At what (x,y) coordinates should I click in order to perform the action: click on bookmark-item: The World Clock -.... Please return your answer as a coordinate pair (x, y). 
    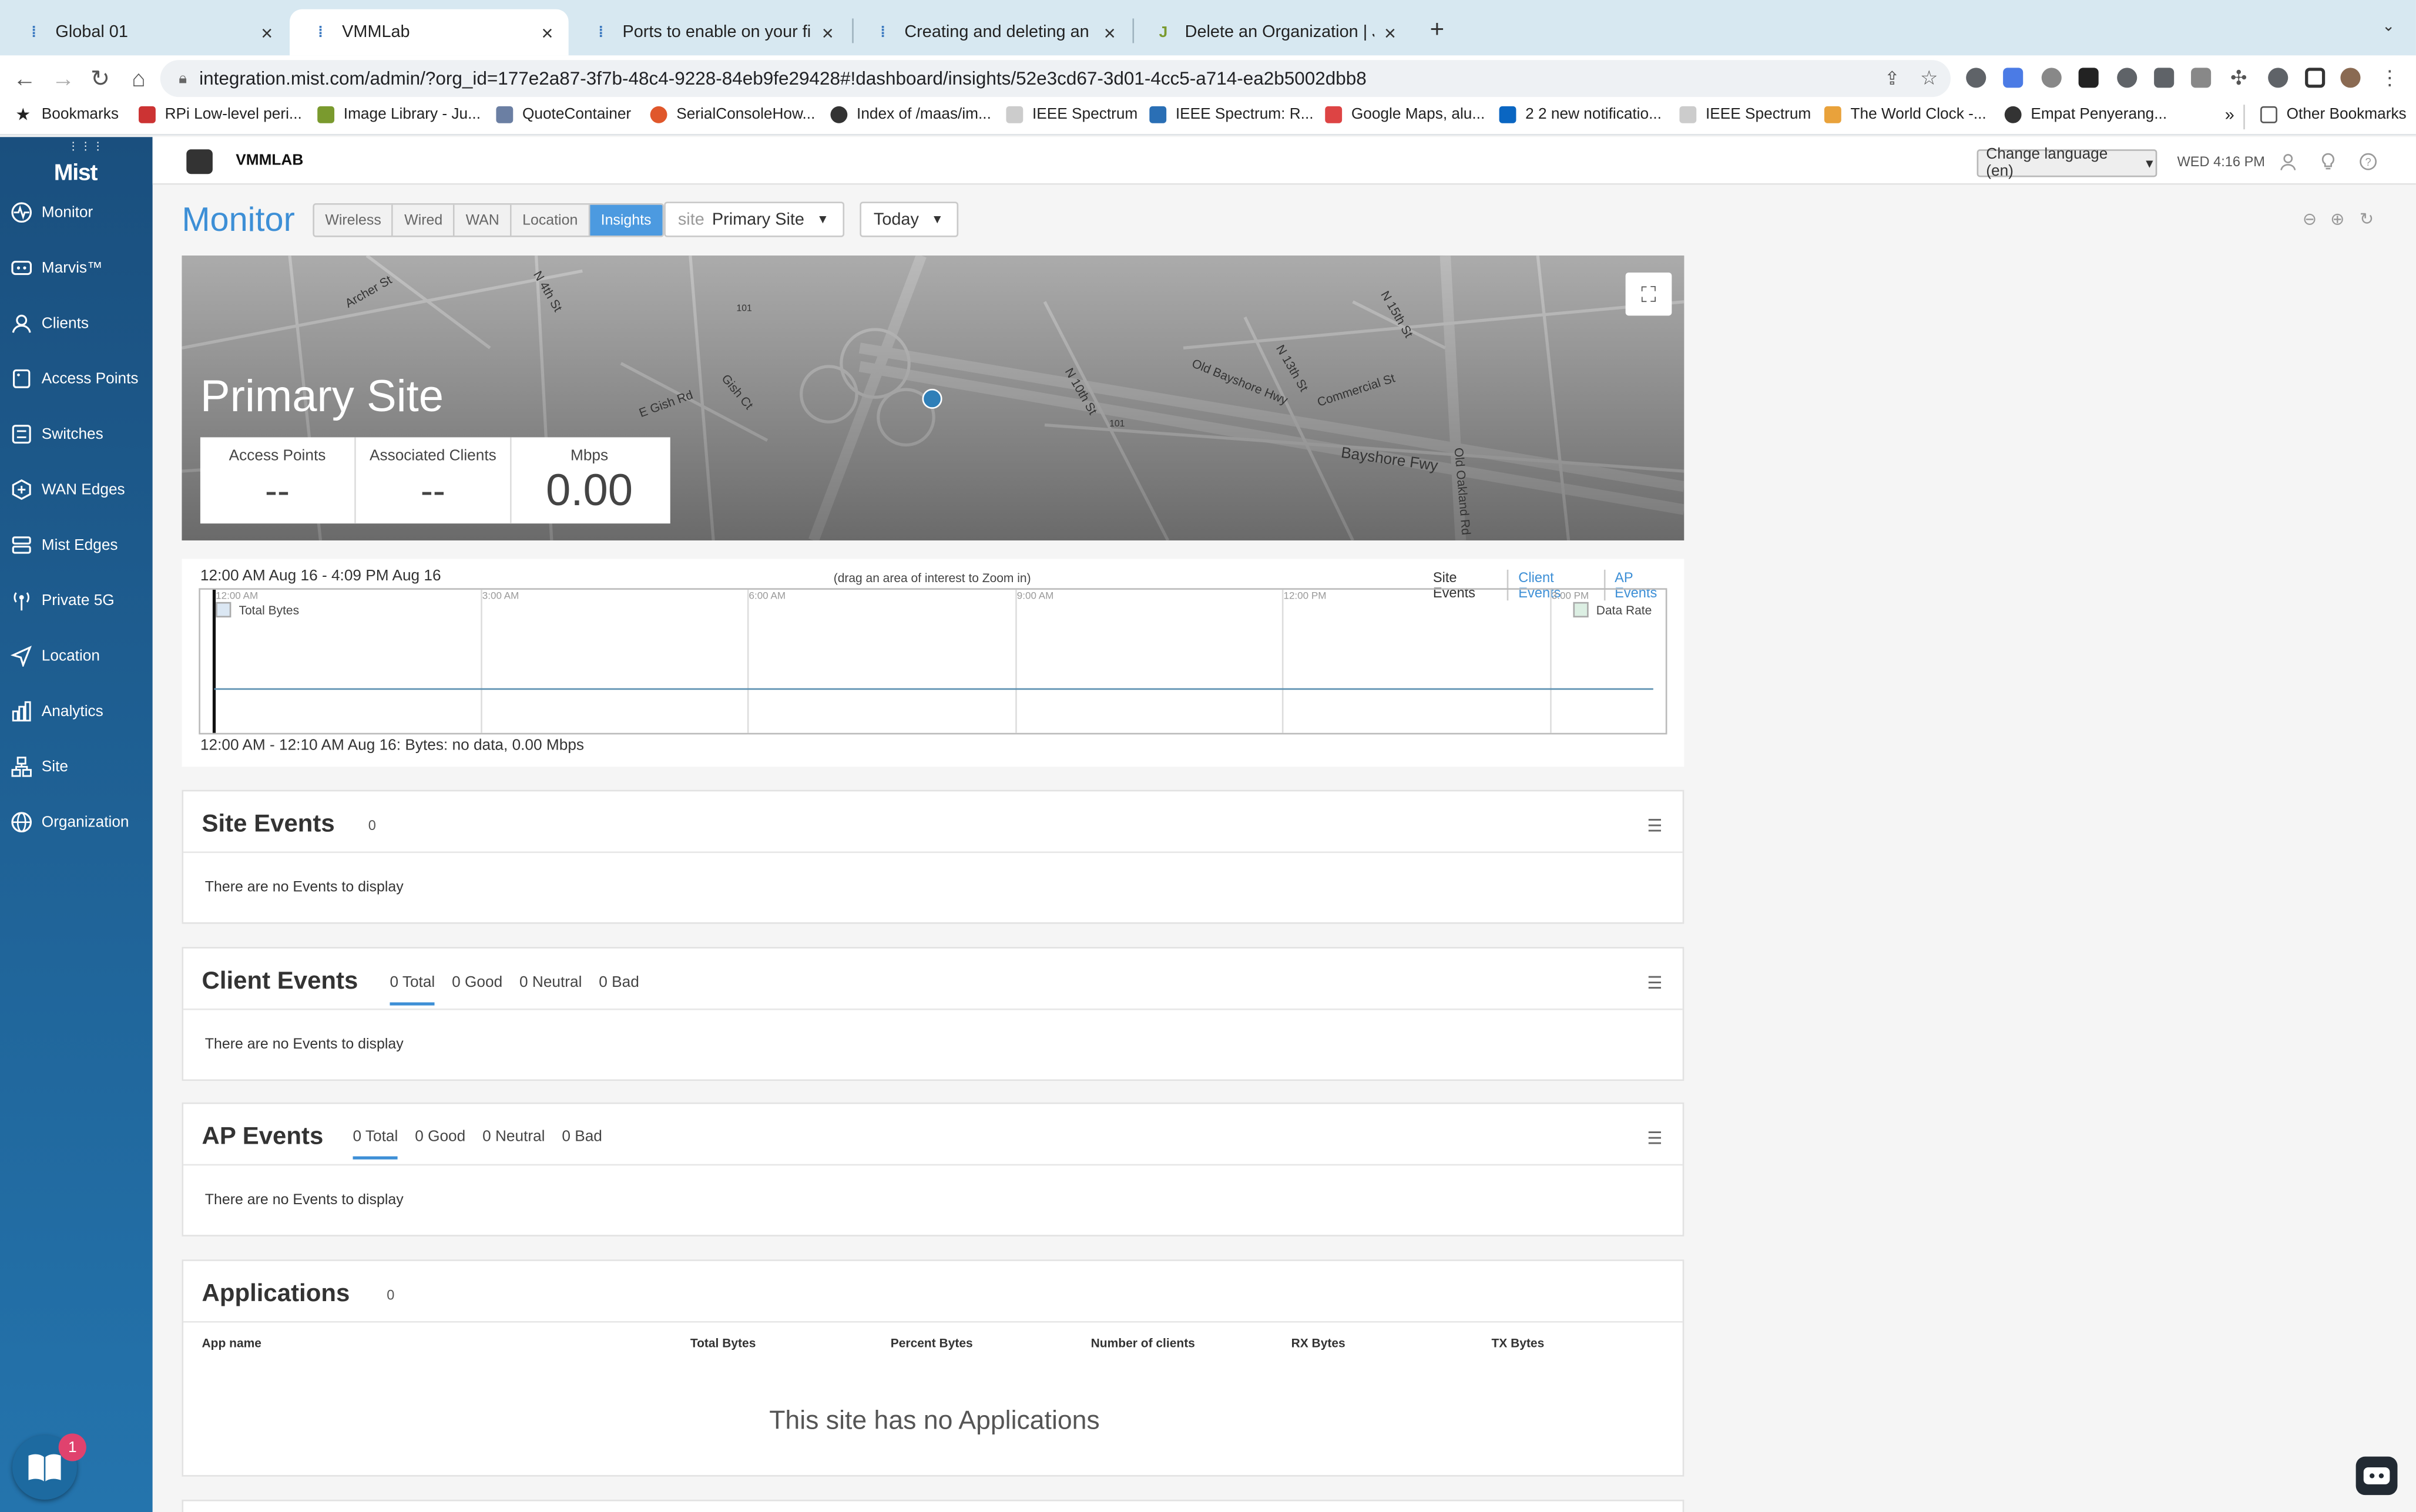
    Looking at the image, I should click on (1905, 114).